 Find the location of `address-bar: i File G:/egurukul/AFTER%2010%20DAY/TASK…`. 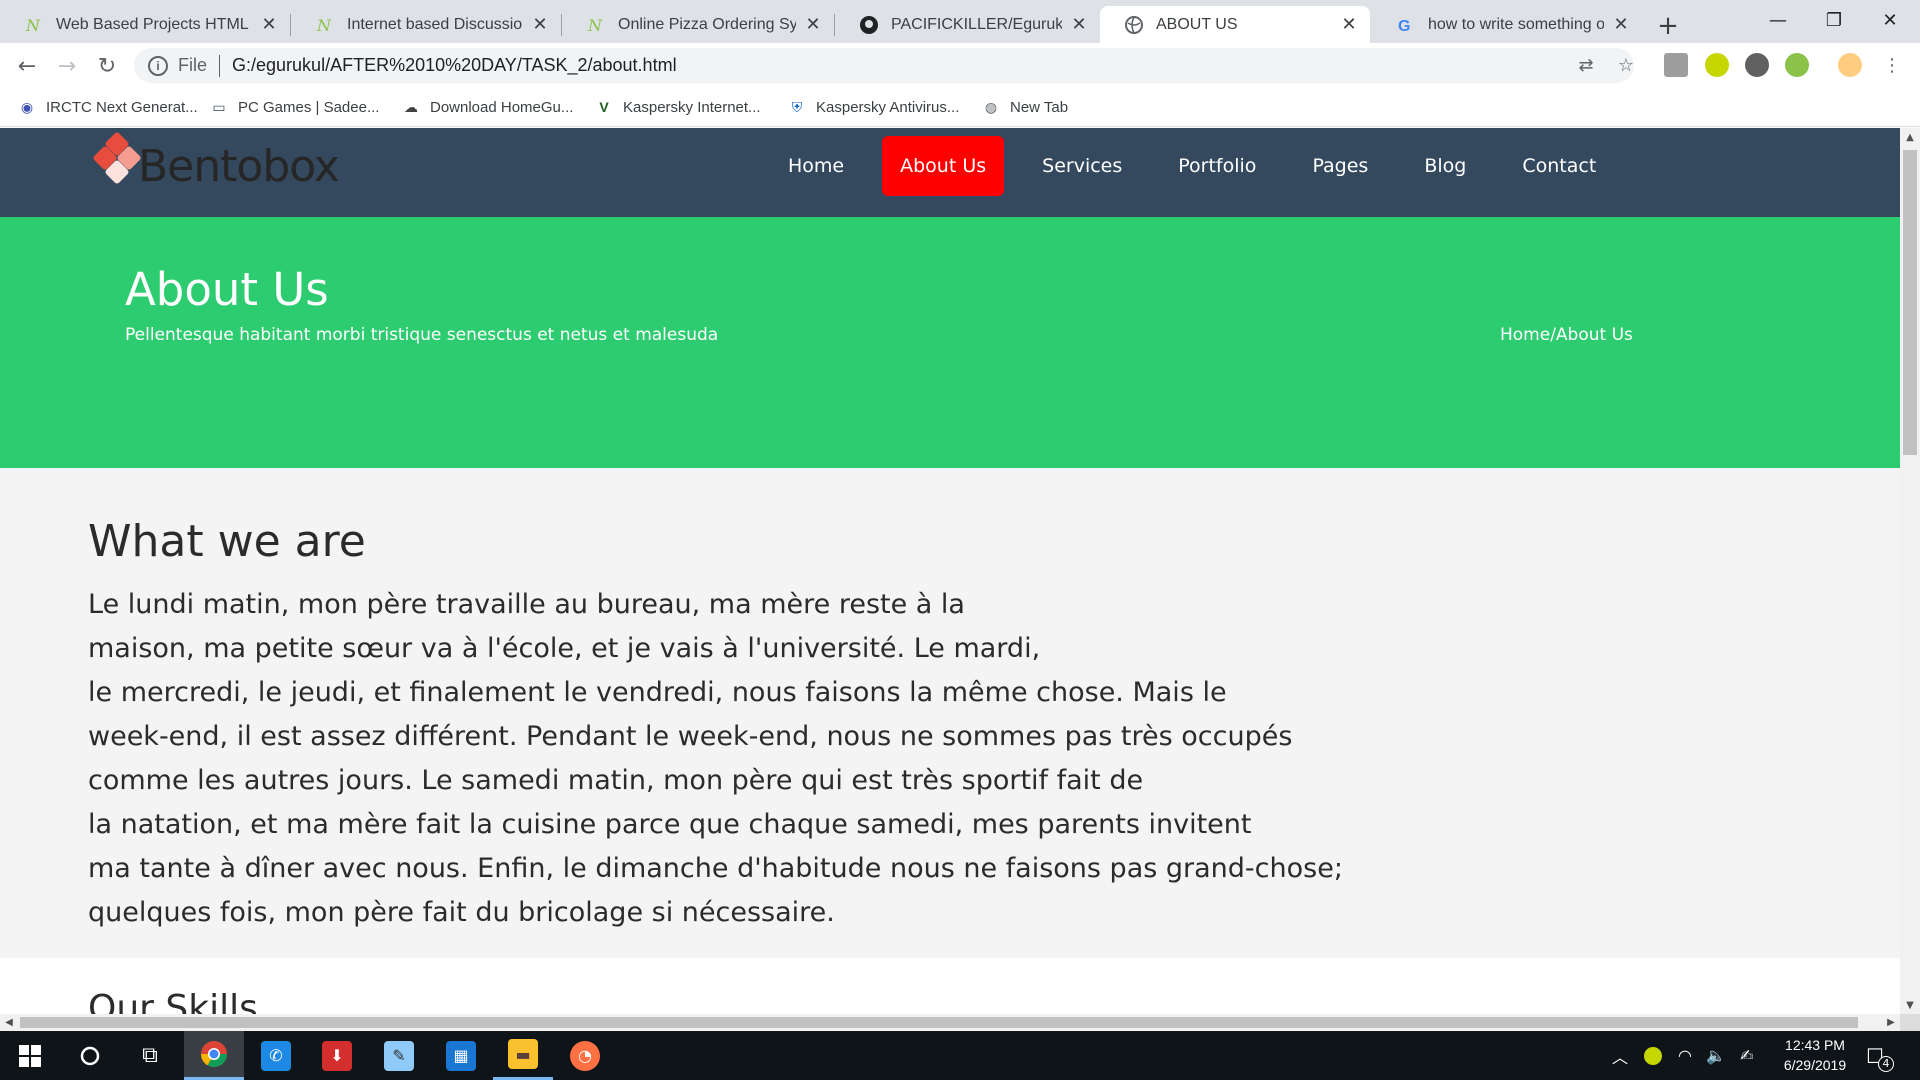

address-bar: i File G:/egurukul/AFTER%2010%20DAY/TASK… is located at coordinates (884, 65).